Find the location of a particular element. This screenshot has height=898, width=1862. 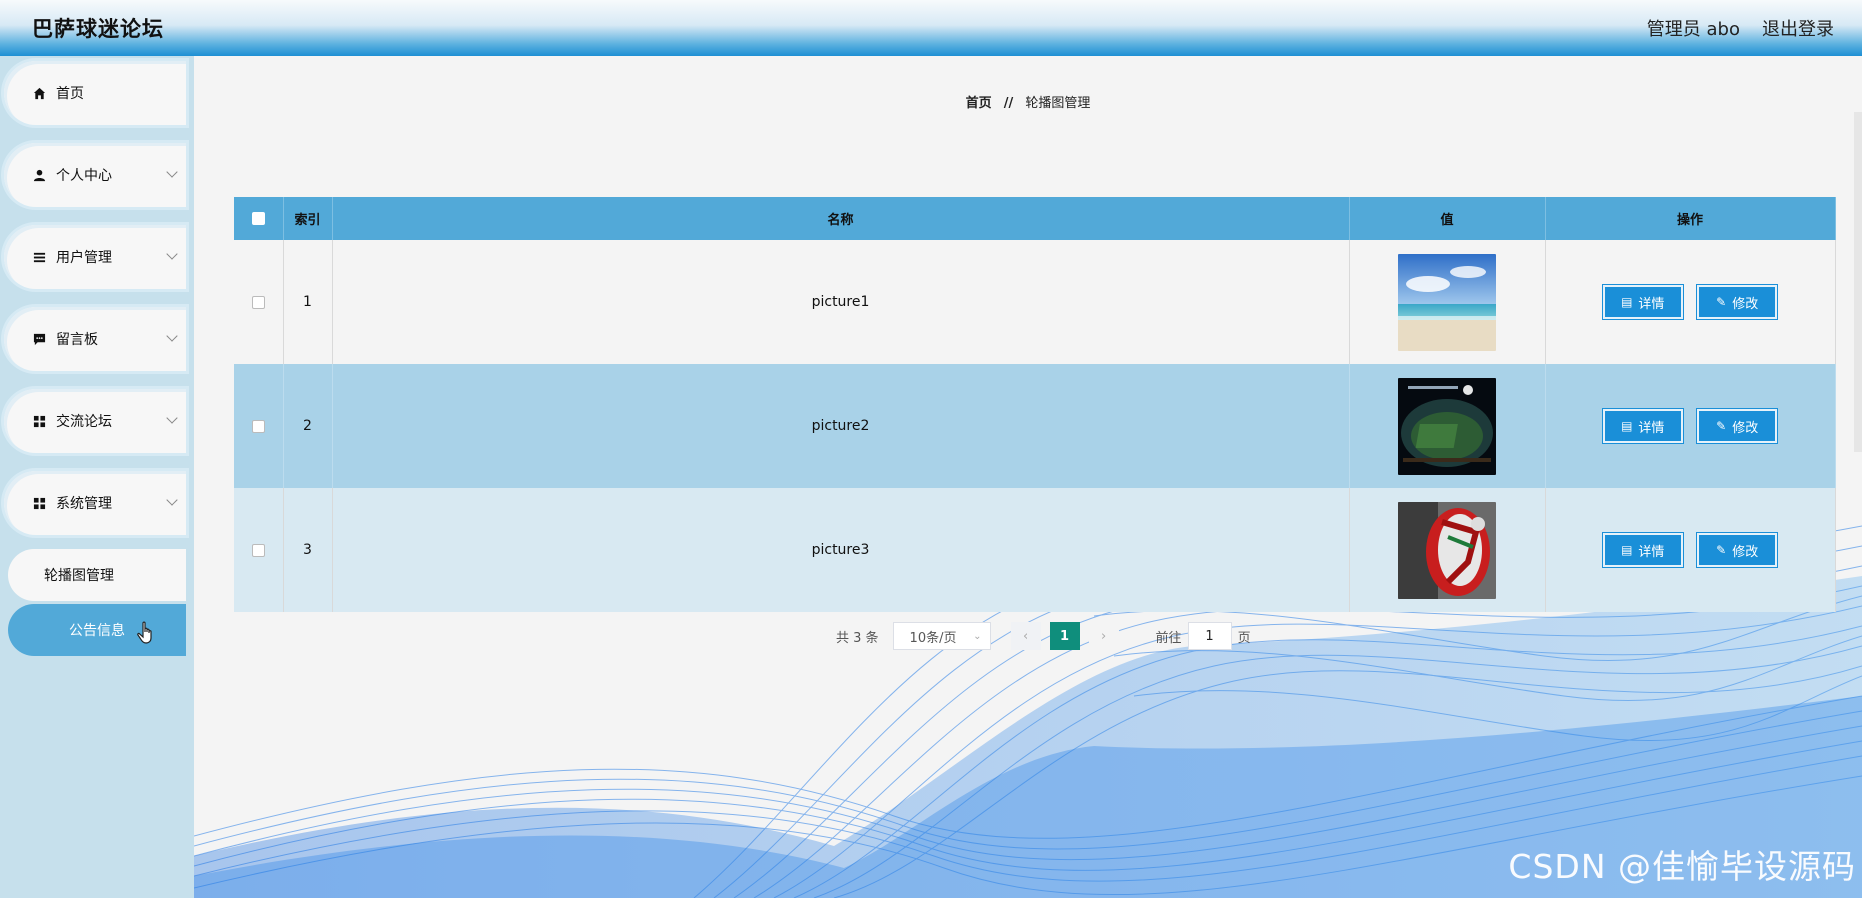

sidebar-item-home: 首页 is located at coordinates (95, 93).